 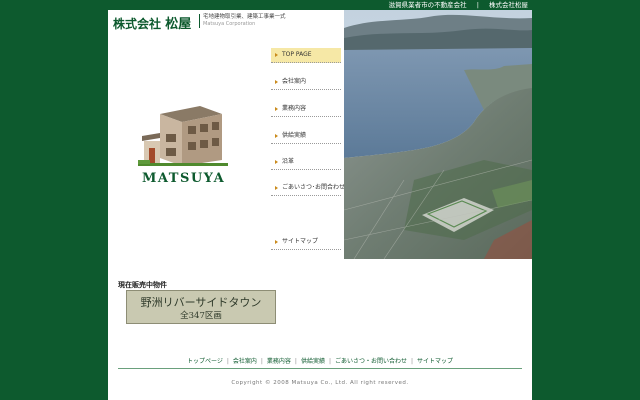 I want to click on riverside-town-banner: 野洲リバーサイドタウン 全347区画, so click(x=201, y=307).